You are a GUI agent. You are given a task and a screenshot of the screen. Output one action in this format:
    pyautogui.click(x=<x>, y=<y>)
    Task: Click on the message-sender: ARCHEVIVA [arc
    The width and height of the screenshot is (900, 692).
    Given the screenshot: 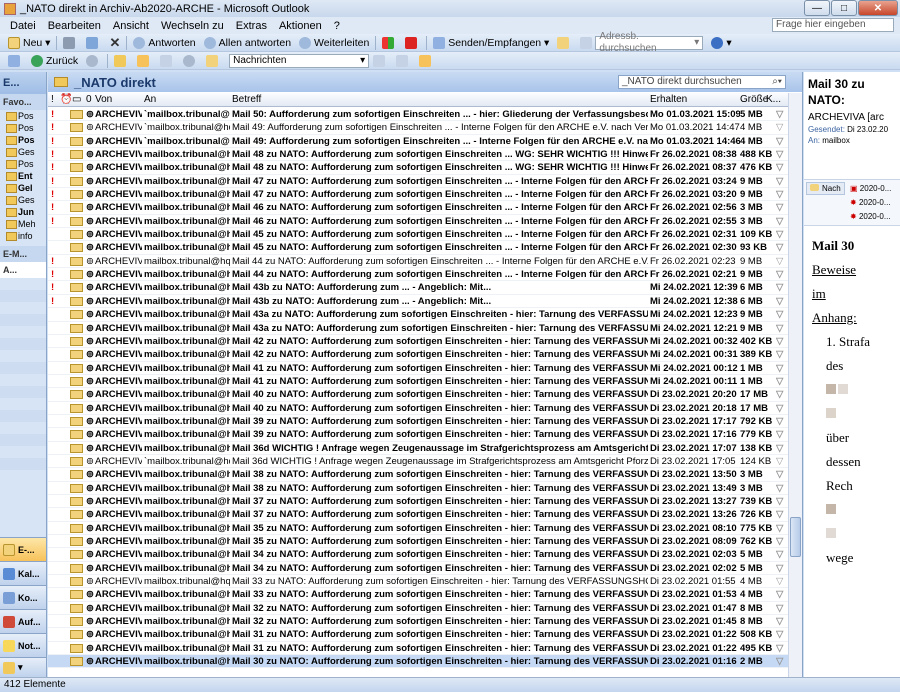 What is the action you would take?
    pyautogui.click(x=852, y=117)
    